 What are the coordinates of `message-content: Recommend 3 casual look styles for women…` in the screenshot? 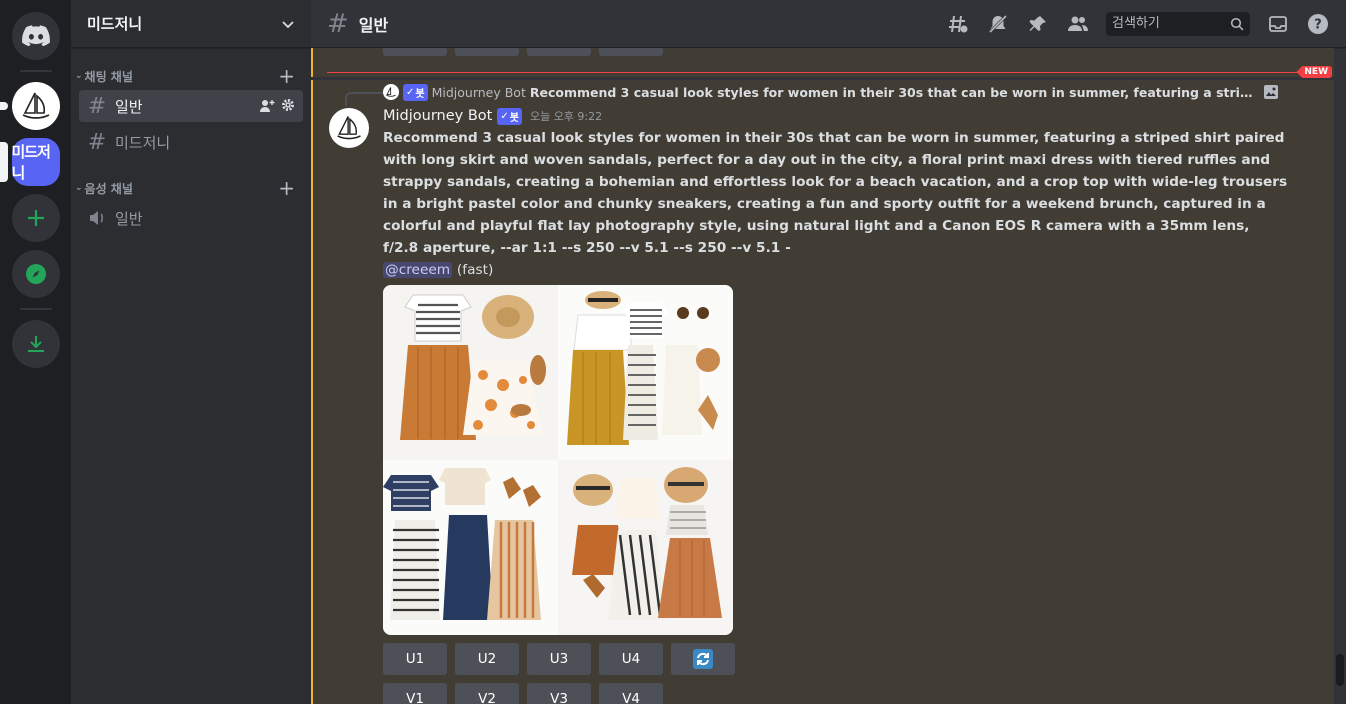 It's located at (835, 204).